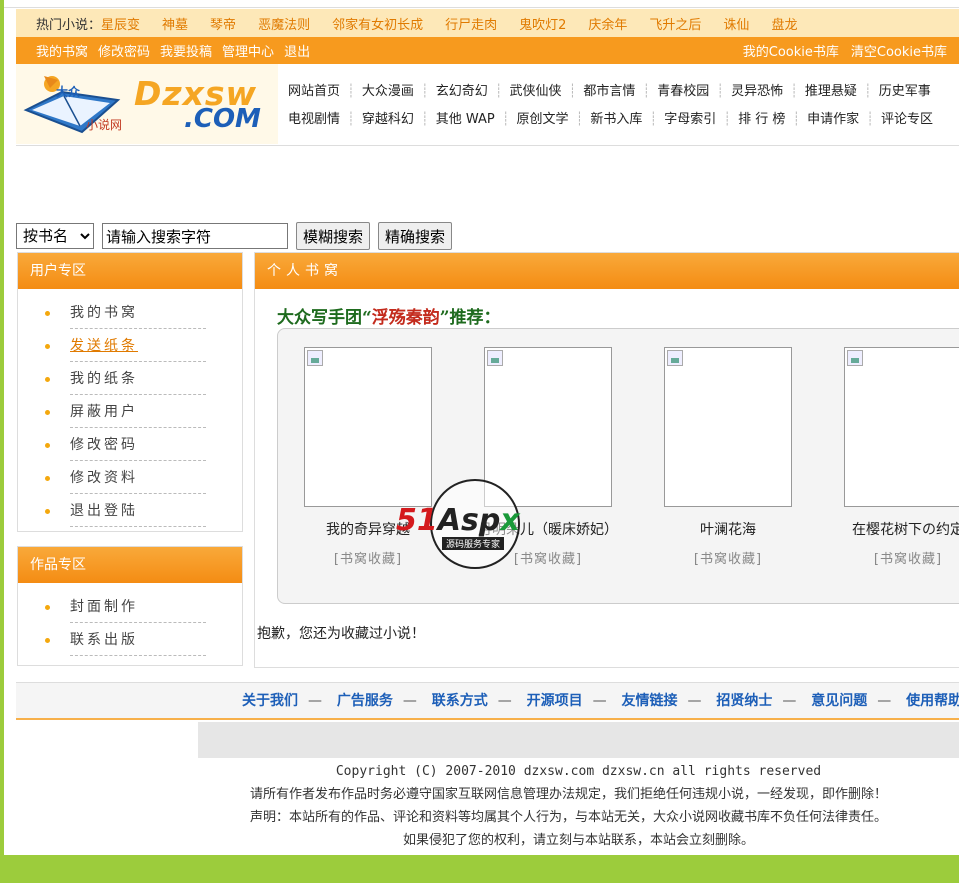 The image size is (959, 883). I want to click on menu-item: 青春校园, so click(686, 92).